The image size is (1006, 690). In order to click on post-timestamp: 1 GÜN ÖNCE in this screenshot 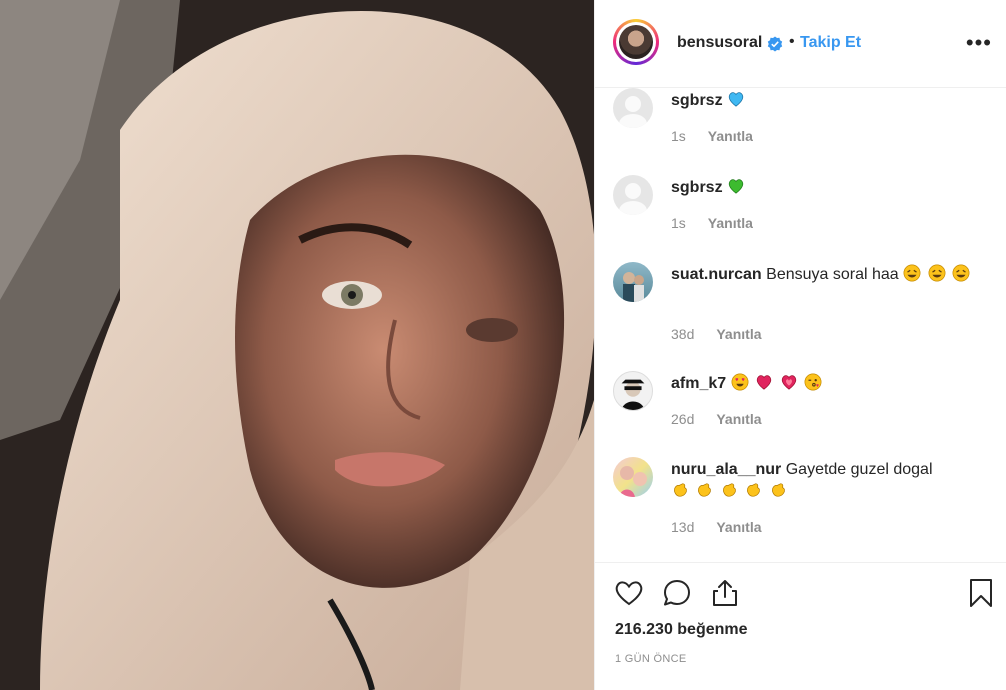, I will do `click(650, 659)`.